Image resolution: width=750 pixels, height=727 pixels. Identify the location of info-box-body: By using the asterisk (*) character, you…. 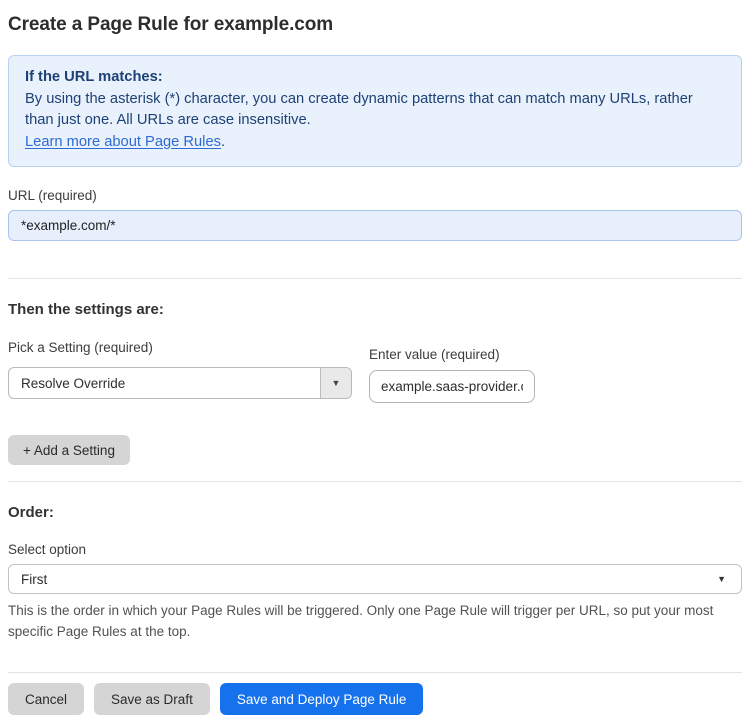
(359, 109).